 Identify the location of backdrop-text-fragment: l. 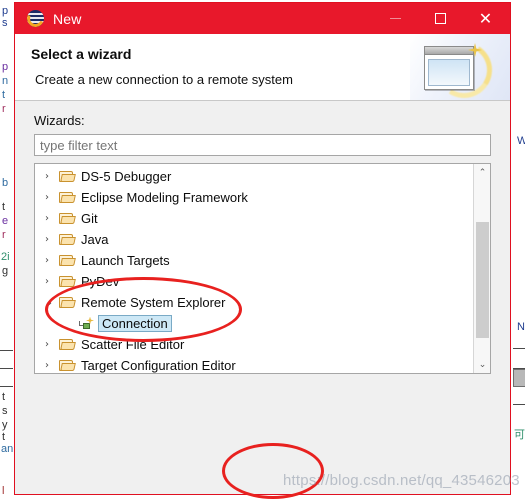
(3, 491).